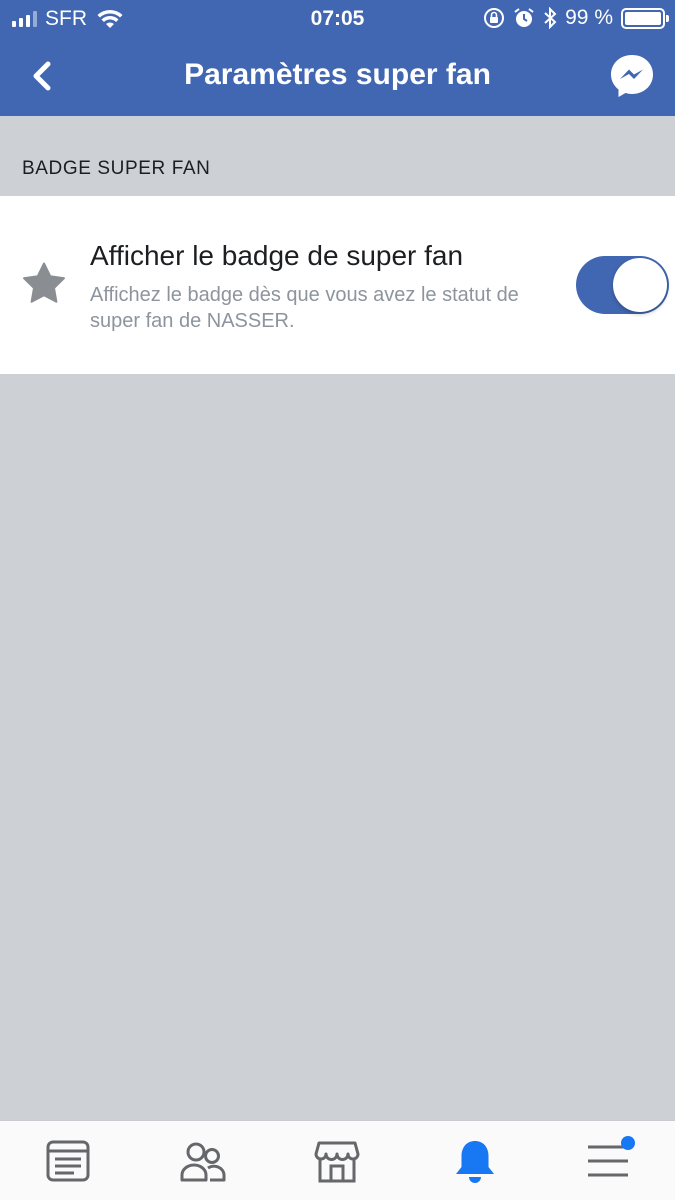 Image resolution: width=675 pixels, height=1200 pixels. I want to click on navigation-bar: Paramètres super fan, so click(337, 77).